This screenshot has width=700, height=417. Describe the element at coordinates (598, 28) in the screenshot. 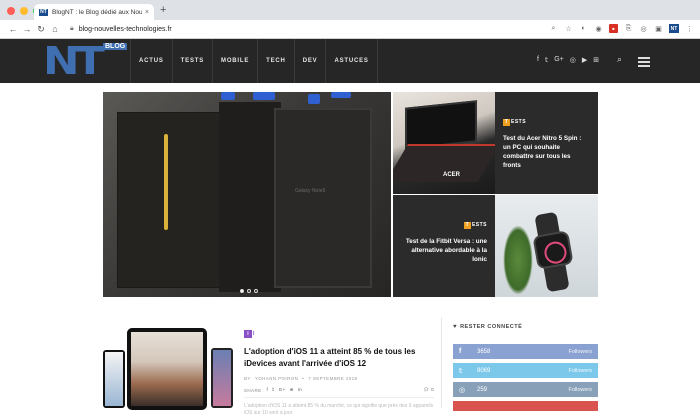

I see `extension-icon: ◉` at that location.